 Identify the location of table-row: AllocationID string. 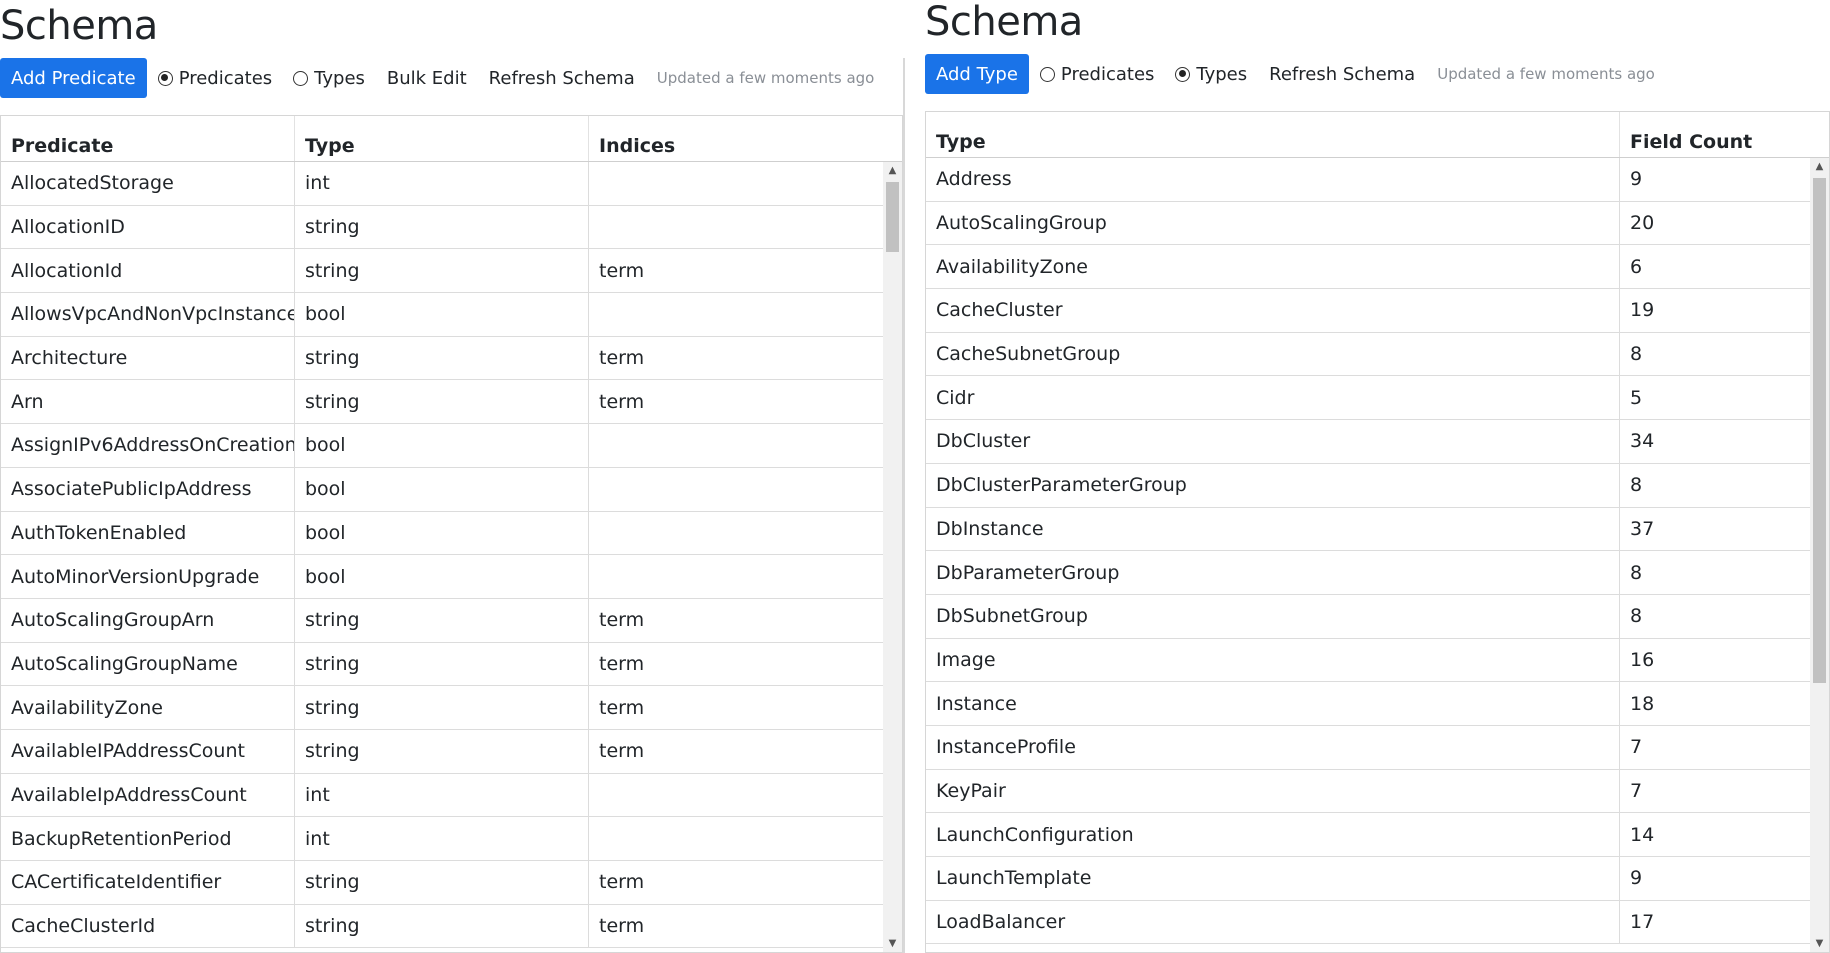
(451, 227).